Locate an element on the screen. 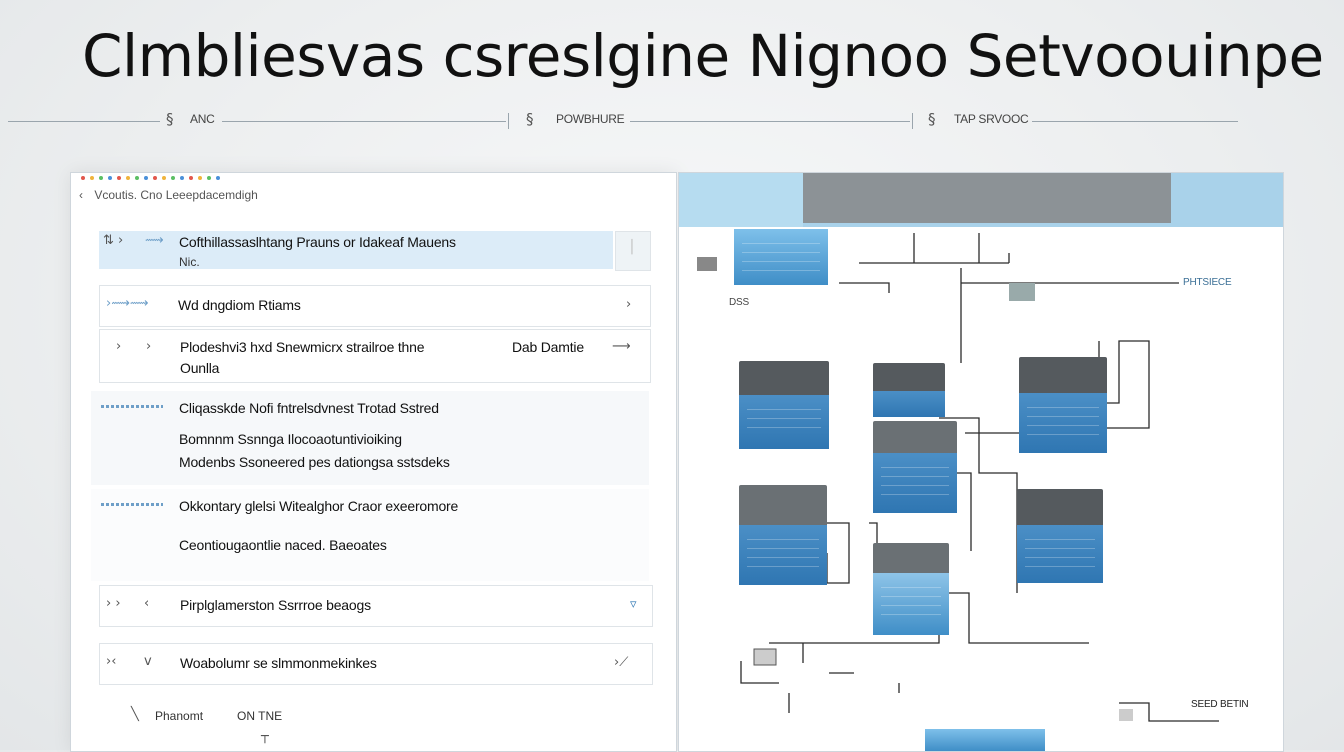 This screenshot has width=1344, height=752. chevron-right-icon: ›‹ is located at coordinates (111, 661).